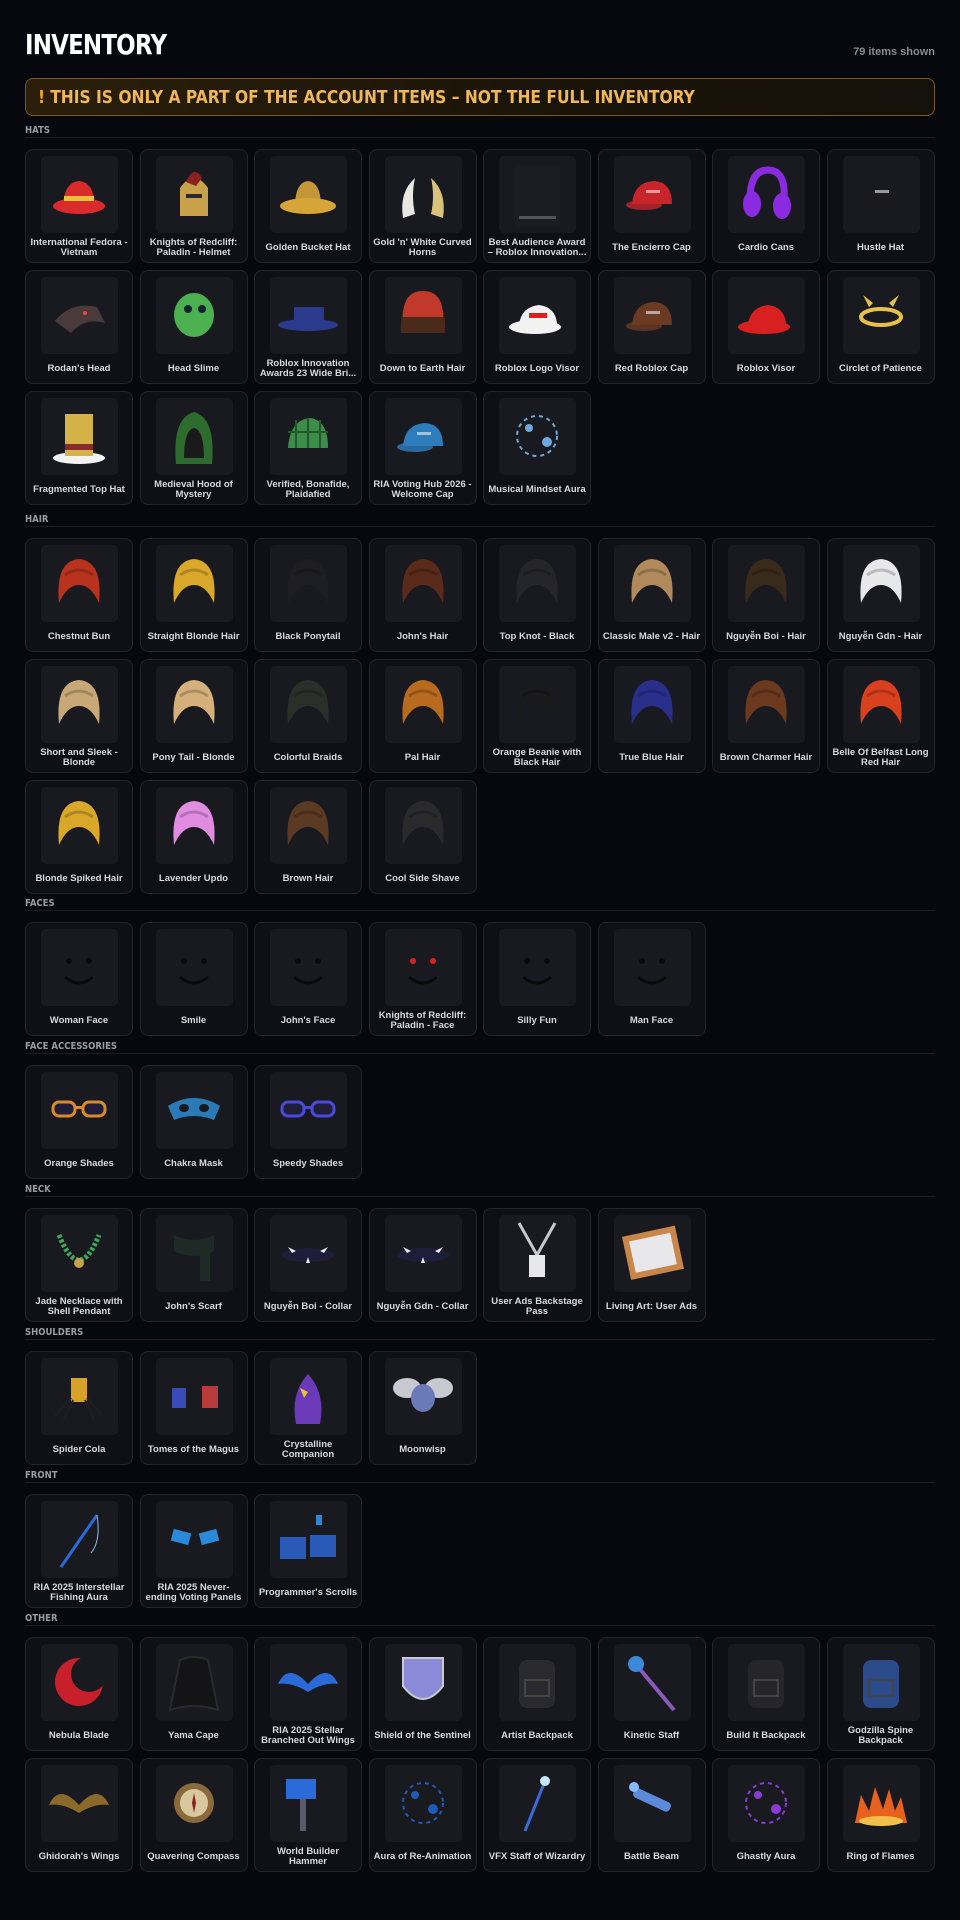 The width and height of the screenshot is (960, 1920). I want to click on item-name: RIA Voting Hub 2026 - Welcome Cap, so click(422, 489).